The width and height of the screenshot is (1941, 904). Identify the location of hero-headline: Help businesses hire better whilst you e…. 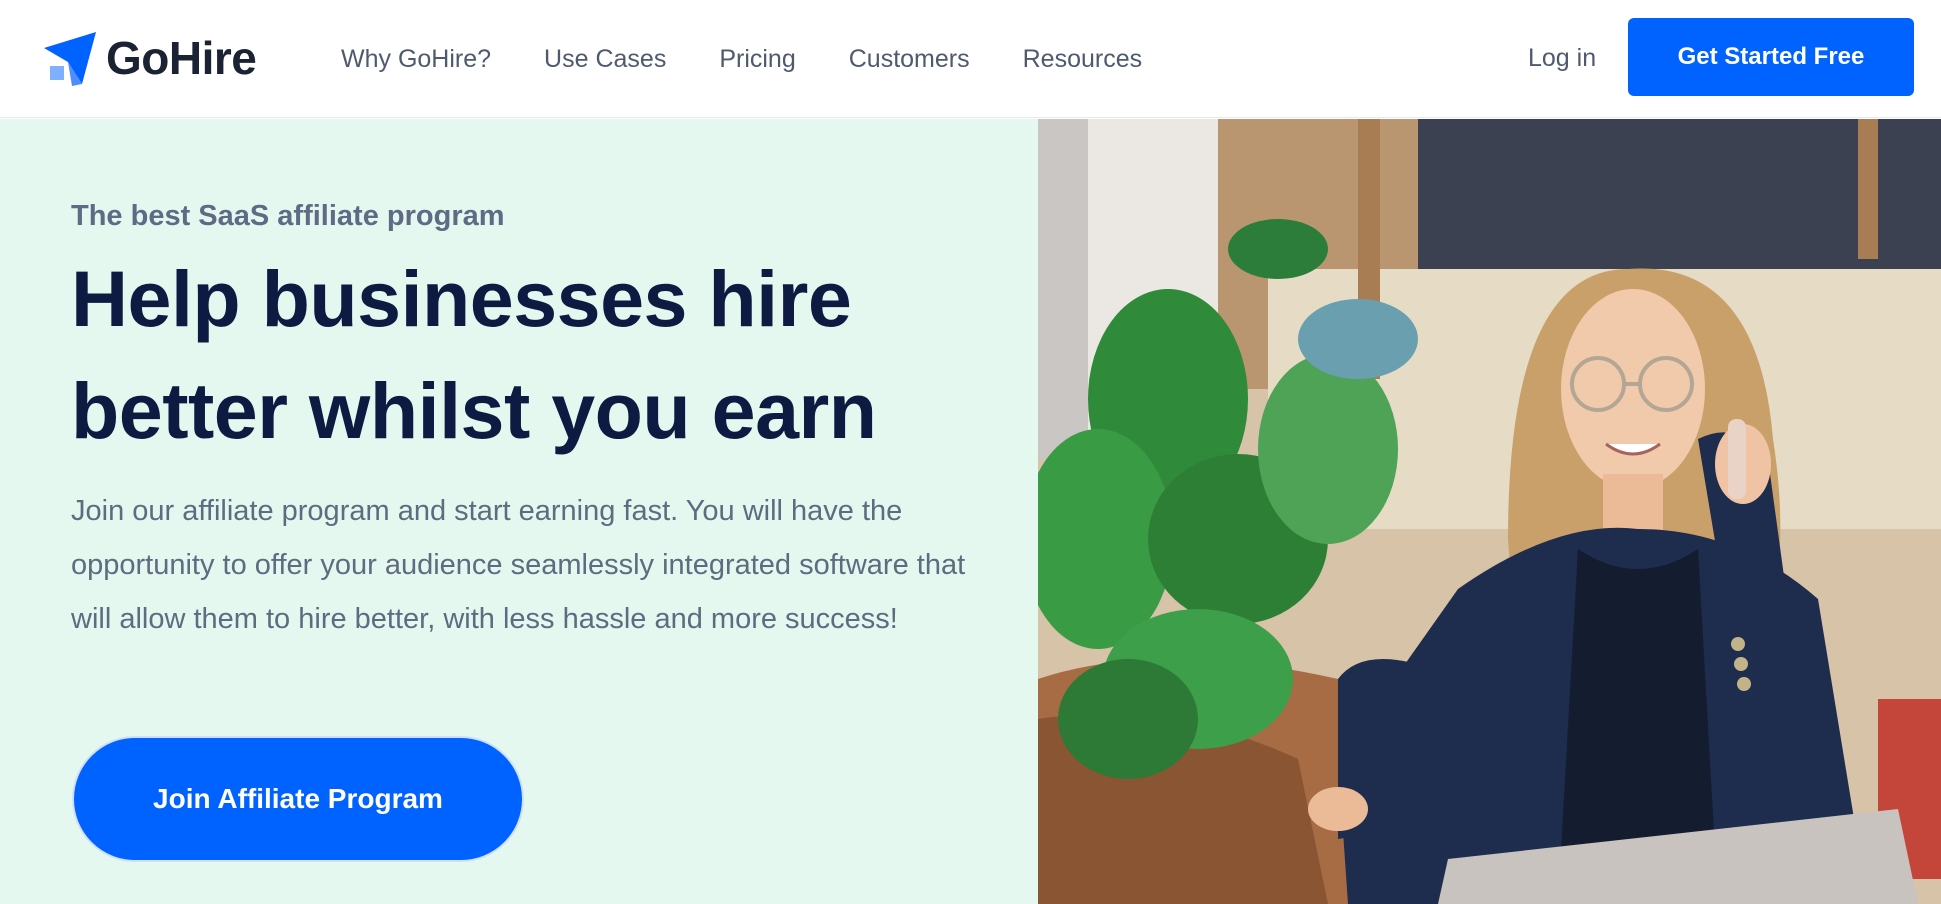
(521, 355).